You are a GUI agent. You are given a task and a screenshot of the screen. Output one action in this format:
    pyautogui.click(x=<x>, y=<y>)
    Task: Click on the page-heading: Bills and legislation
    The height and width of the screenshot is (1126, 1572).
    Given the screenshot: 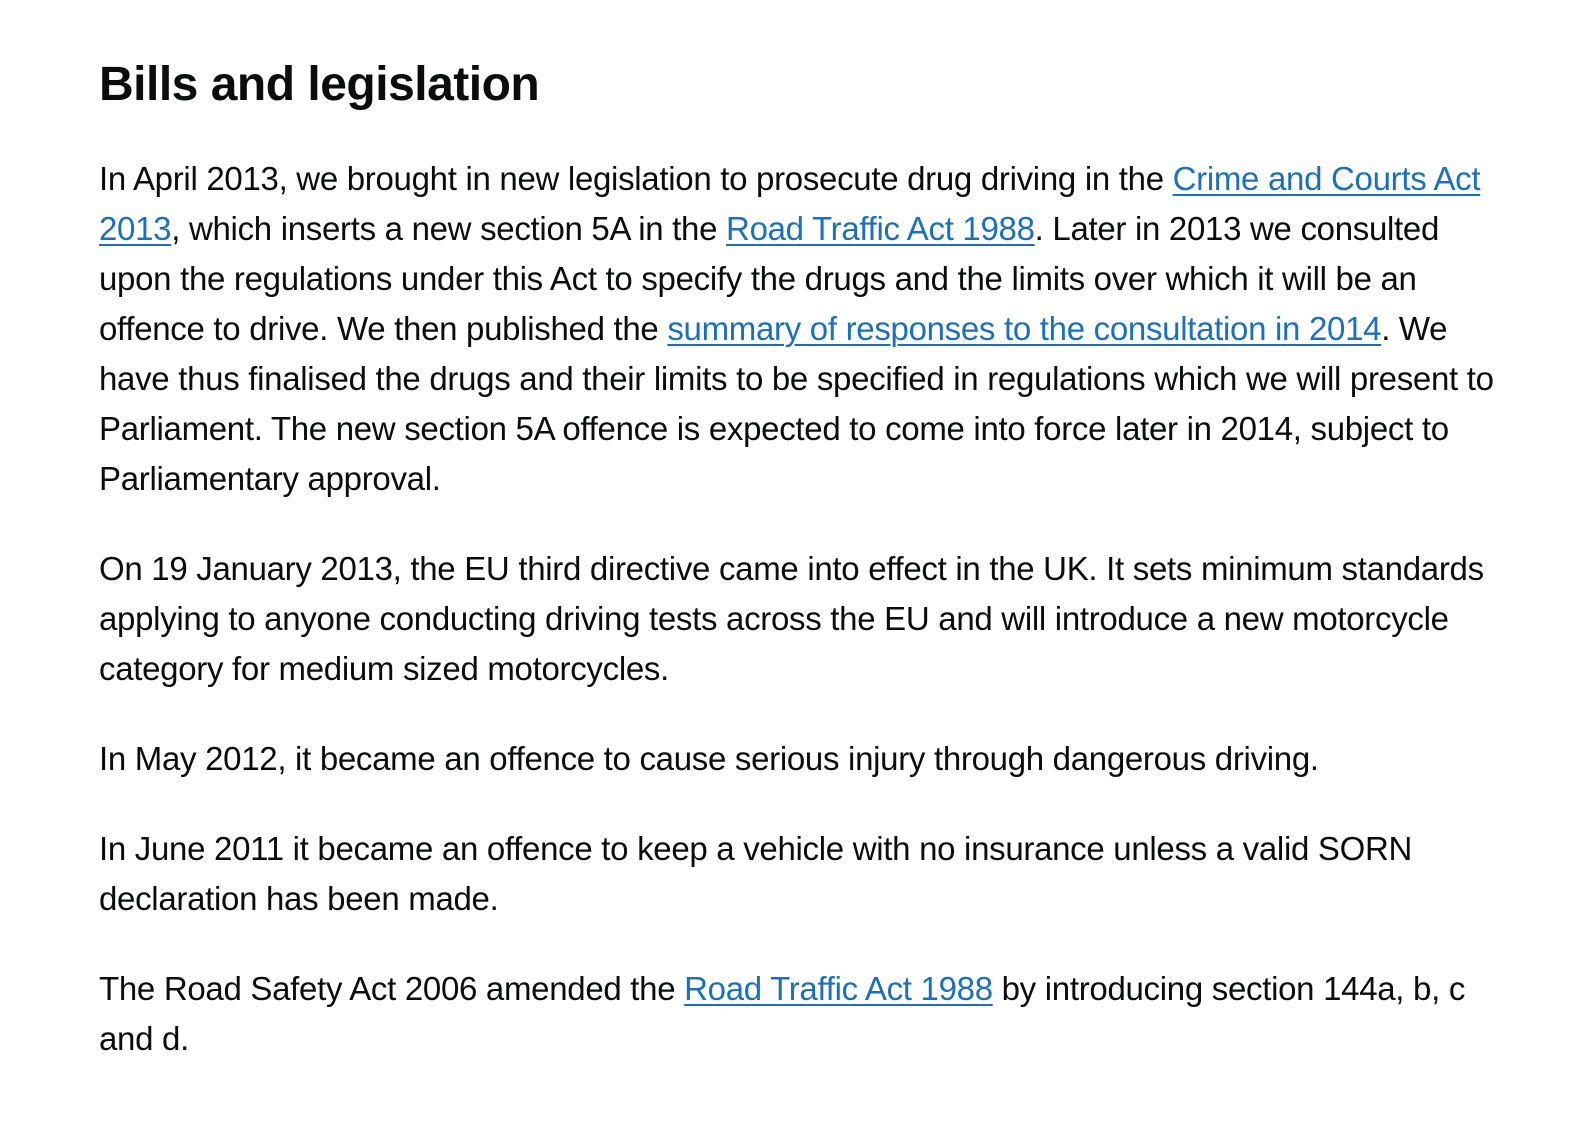 What is the action you would take?
    pyautogui.click(x=319, y=84)
    